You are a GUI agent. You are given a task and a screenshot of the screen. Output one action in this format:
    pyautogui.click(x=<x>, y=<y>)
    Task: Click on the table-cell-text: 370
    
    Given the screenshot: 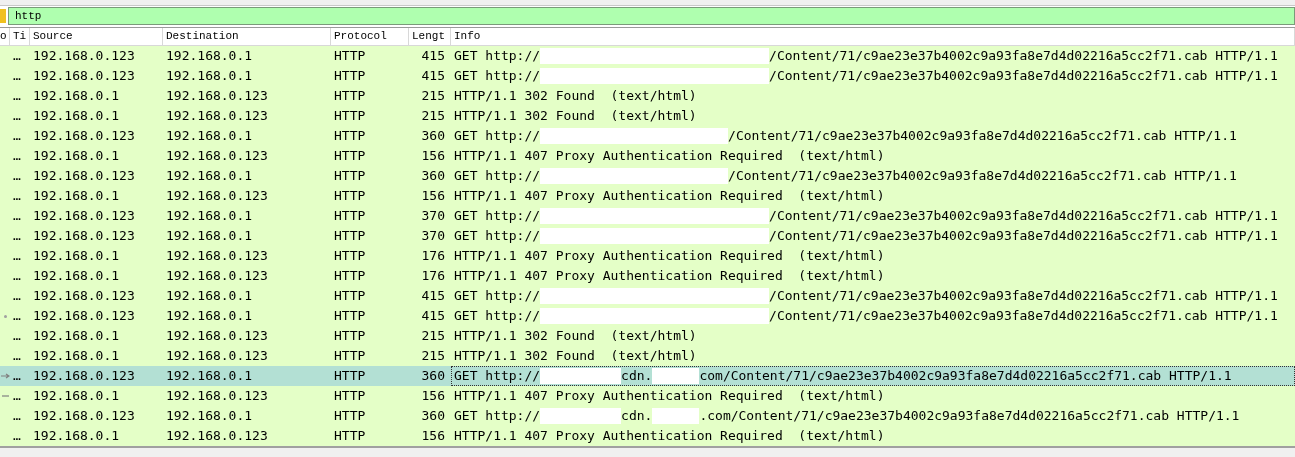 What is the action you would take?
    pyautogui.click(x=433, y=236)
    